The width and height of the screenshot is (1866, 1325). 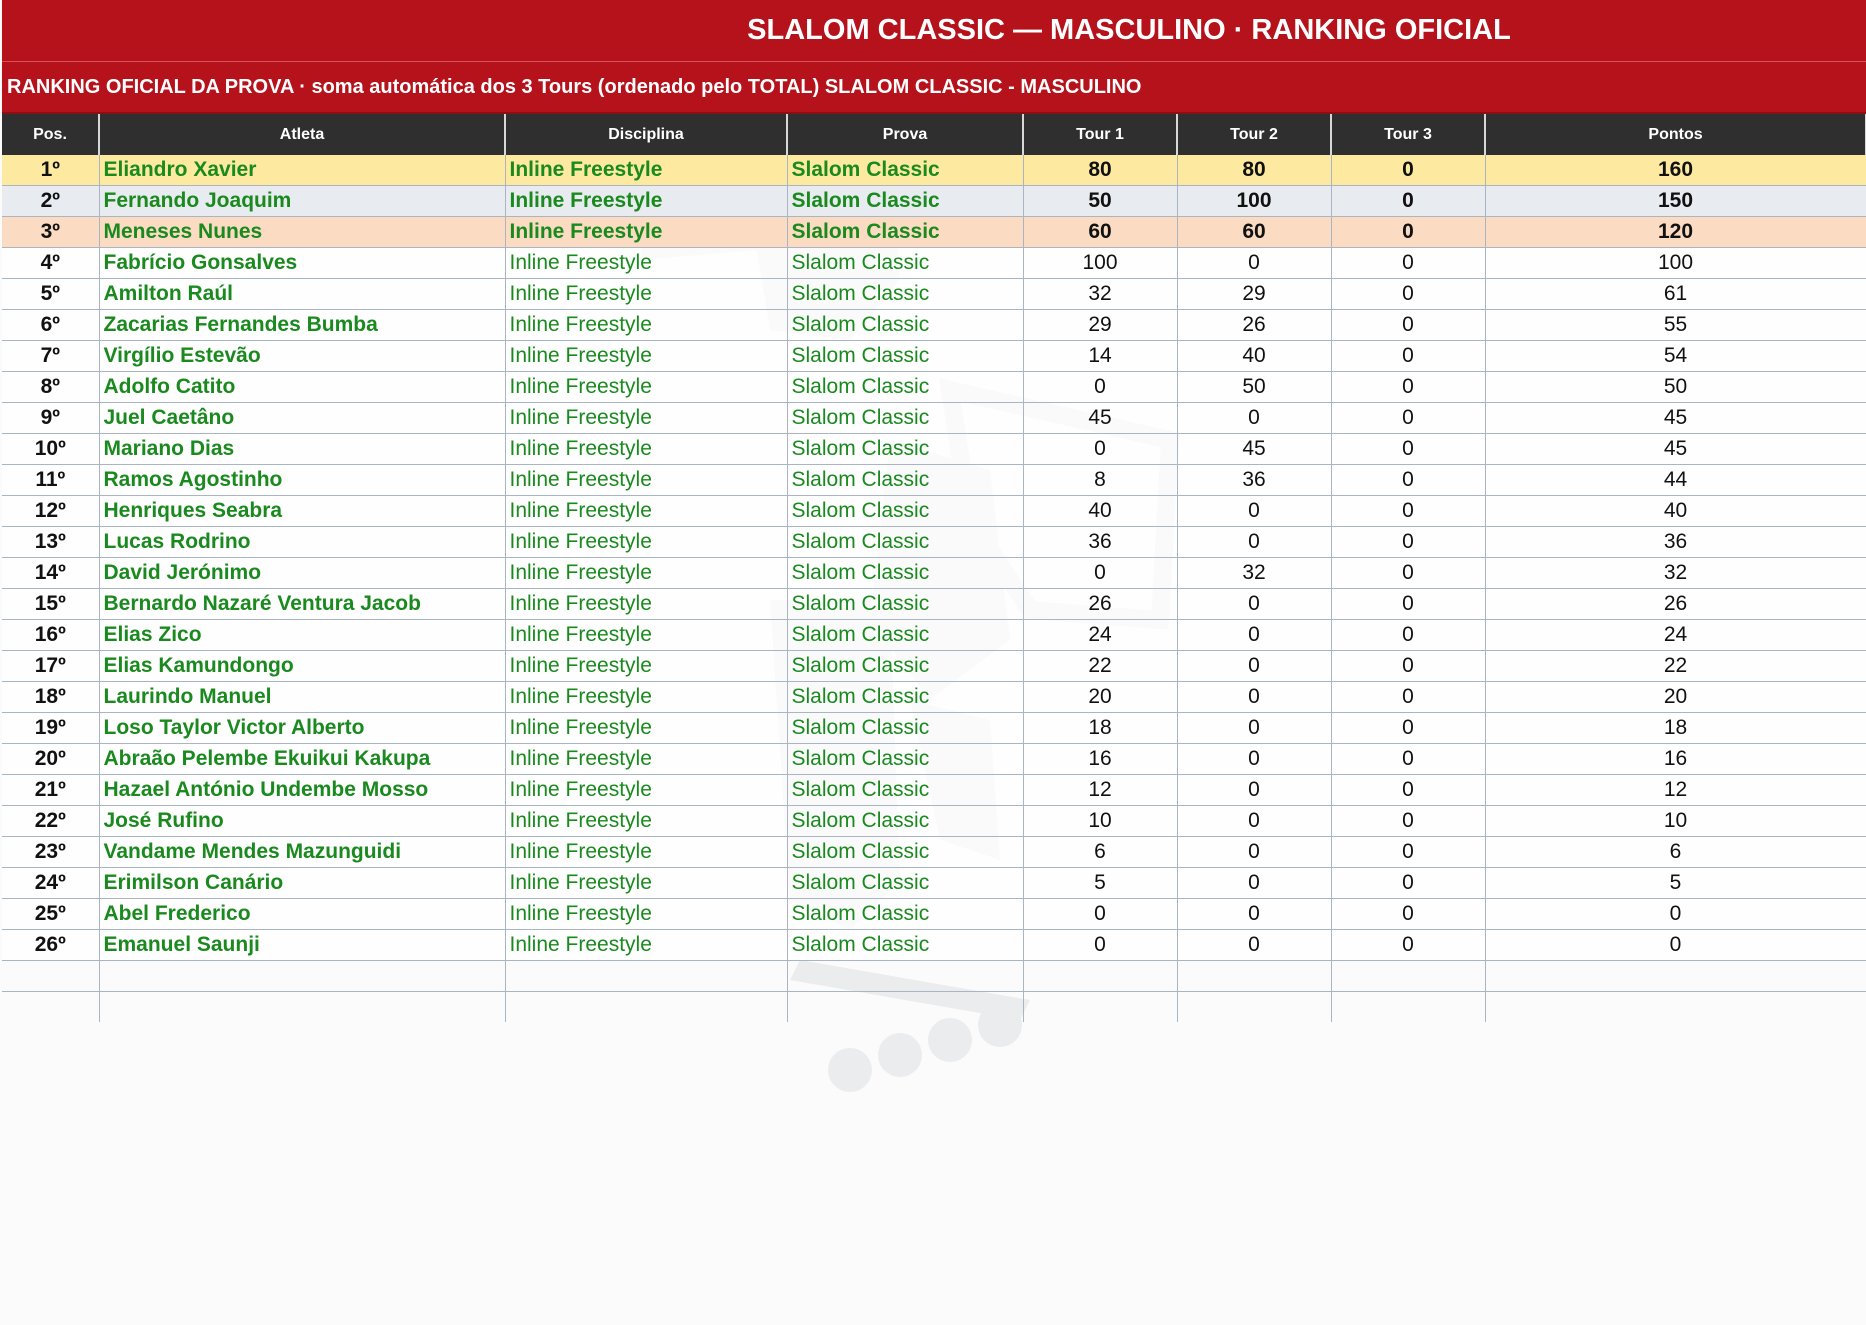 I want to click on tour2-cell: 40, so click(x=1254, y=356).